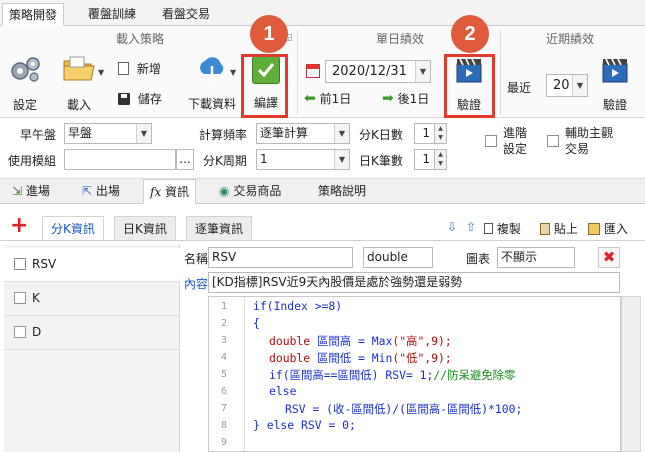 The width and height of the screenshot is (645, 452). I want to click on module-input, so click(120, 159).